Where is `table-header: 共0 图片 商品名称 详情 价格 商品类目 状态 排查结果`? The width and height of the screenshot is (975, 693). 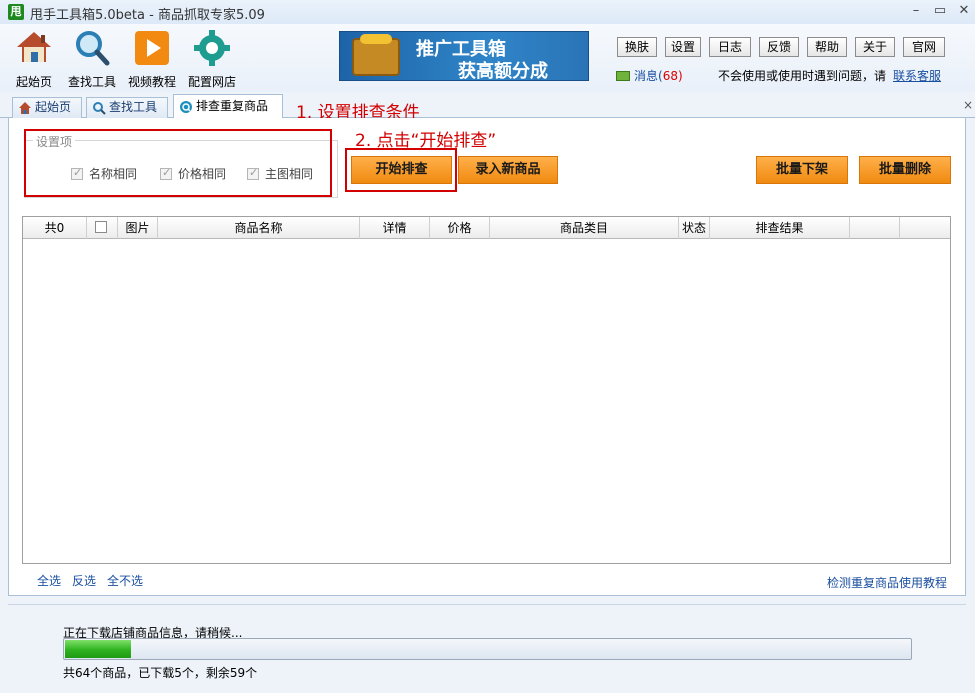
table-header: 共0 图片 商品名称 详情 价格 商品类目 状态 排查结果 is located at coordinates (486, 228).